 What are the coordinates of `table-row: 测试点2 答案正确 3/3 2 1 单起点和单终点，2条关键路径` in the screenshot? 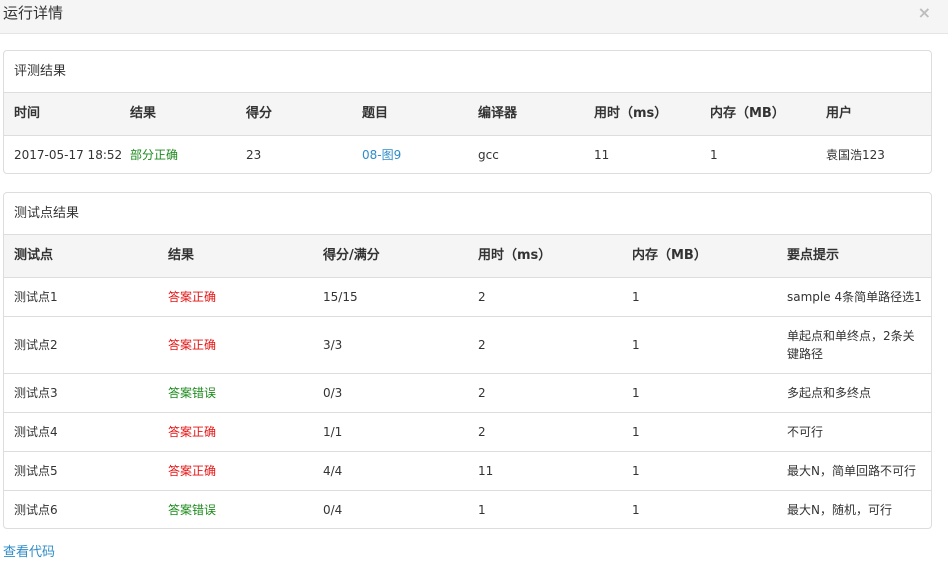 It's located at (467, 344).